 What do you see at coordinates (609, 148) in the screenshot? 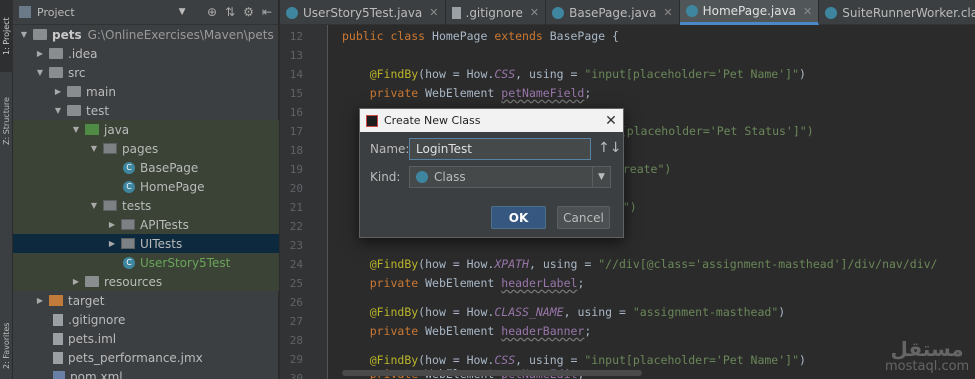
I see `sort-icon: ↑↓` at bounding box center [609, 148].